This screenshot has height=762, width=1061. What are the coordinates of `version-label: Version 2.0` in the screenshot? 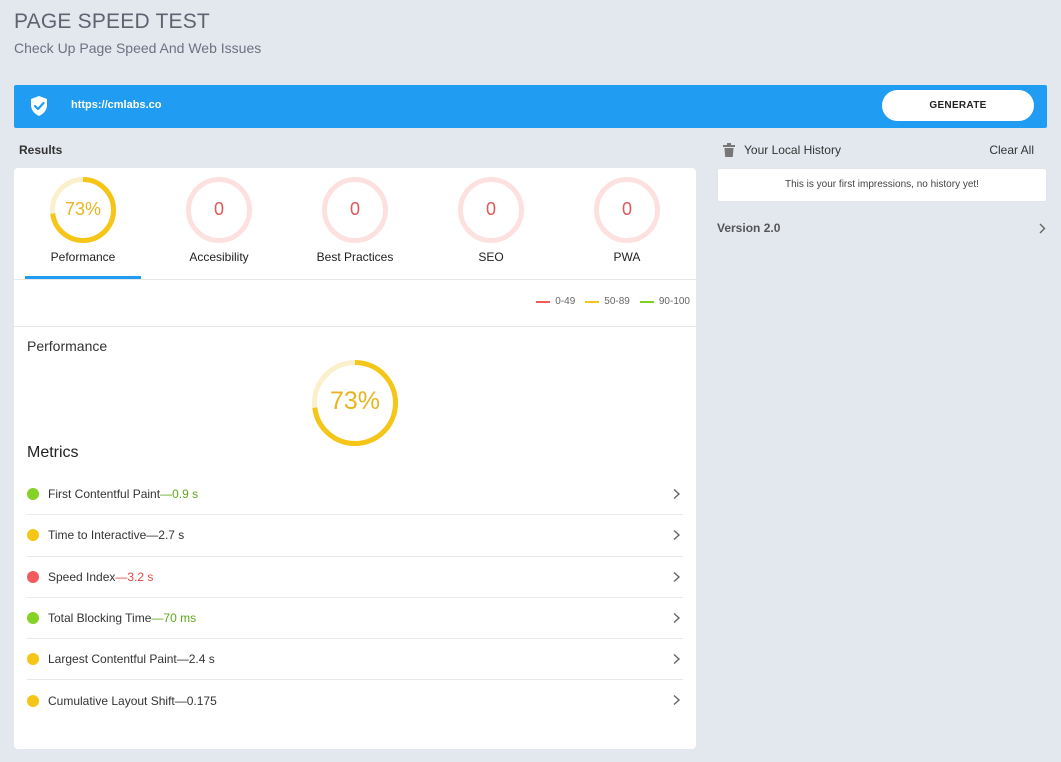 It's located at (749, 228).